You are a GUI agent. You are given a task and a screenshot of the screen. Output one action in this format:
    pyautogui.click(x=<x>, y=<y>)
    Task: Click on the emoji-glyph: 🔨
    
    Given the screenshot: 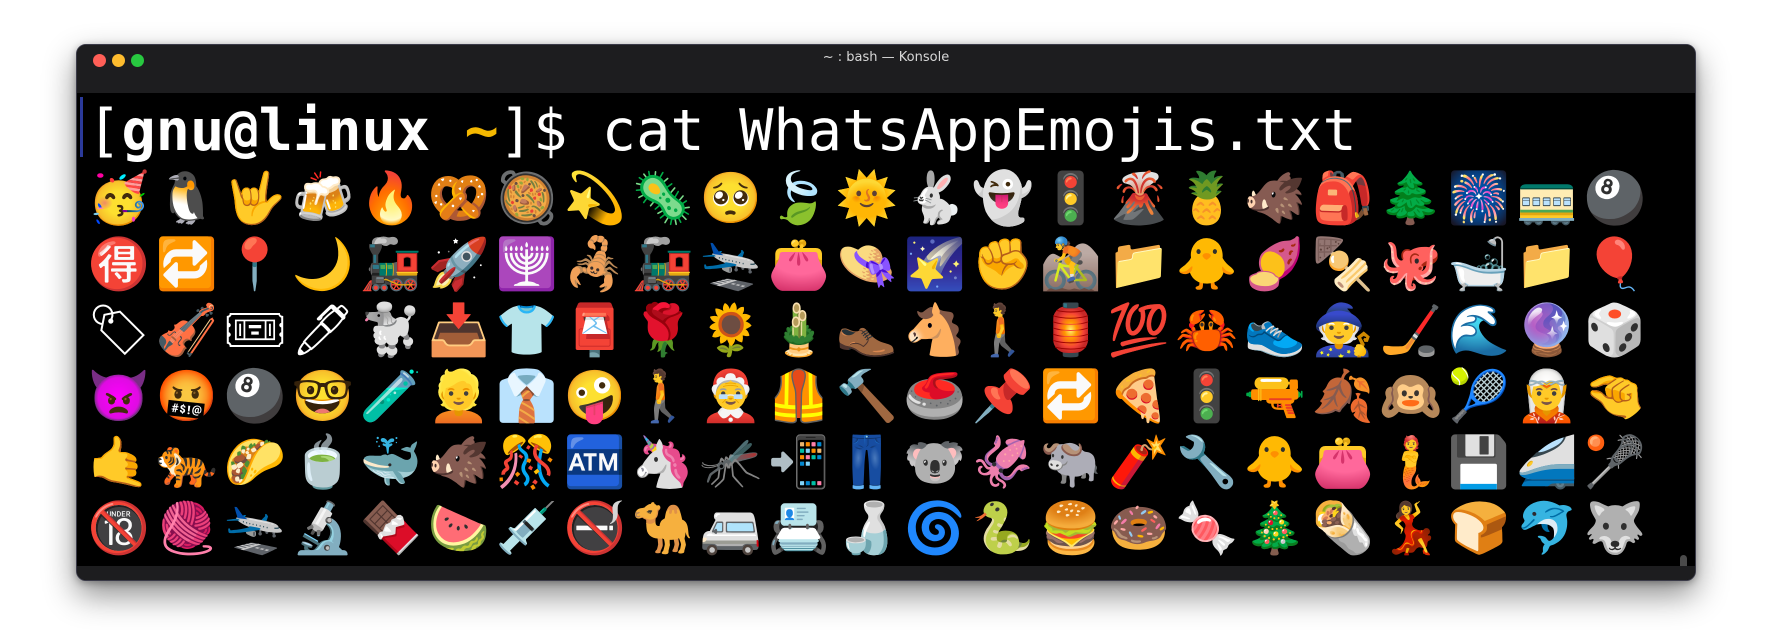 What is the action you would take?
    pyautogui.click(x=867, y=396)
    